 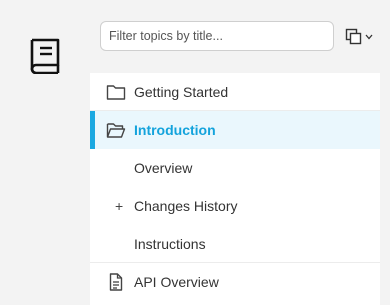 I want to click on nav-item-label: Getting Started, so click(x=181, y=91).